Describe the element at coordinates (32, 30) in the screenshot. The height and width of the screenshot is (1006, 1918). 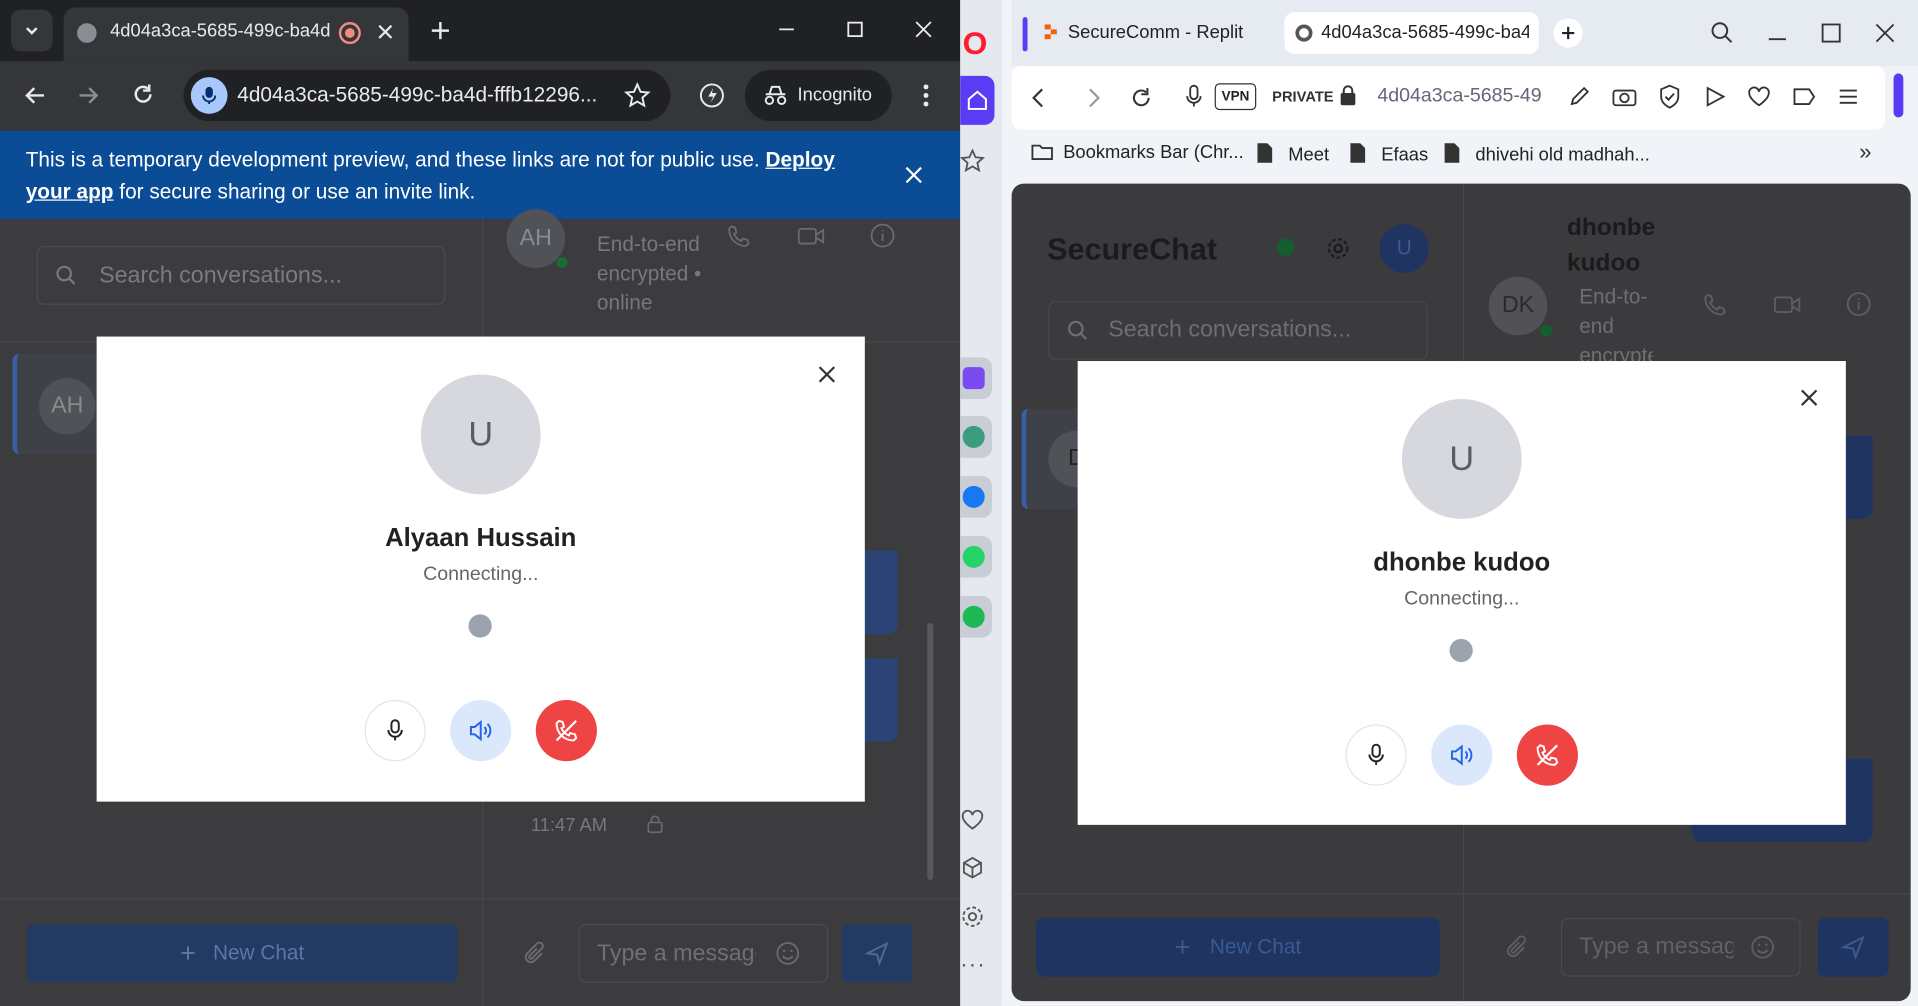
I see `tab-search-button` at that location.